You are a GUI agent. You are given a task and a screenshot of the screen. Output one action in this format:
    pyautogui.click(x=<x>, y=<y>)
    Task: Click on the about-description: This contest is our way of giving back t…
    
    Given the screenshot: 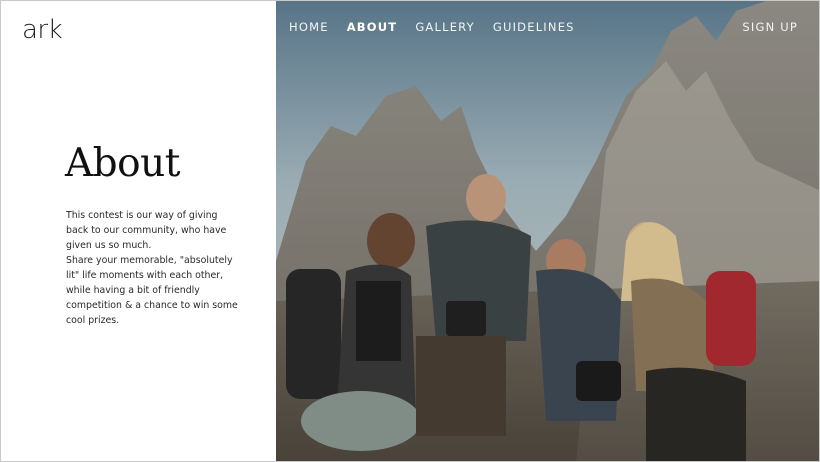 What is the action you would take?
    pyautogui.click(x=153, y=268)
    